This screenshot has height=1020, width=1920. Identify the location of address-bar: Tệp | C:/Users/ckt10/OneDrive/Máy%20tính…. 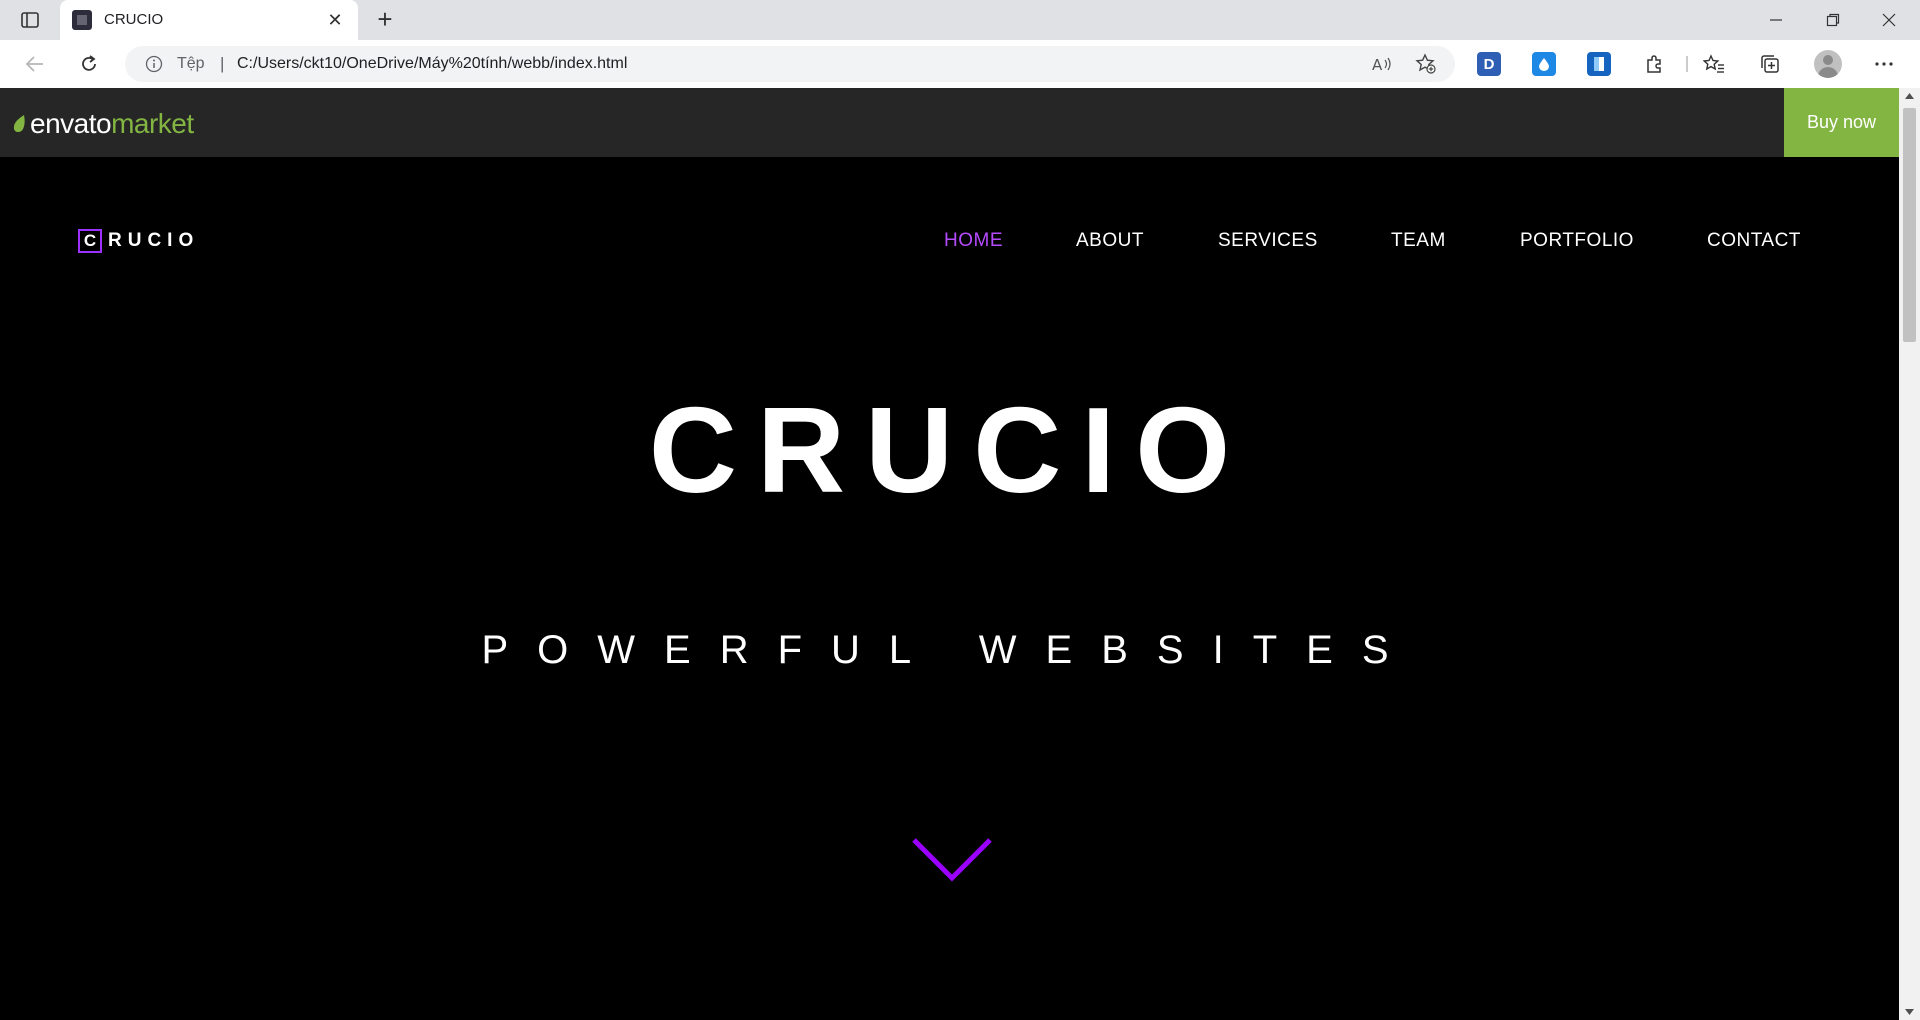
(790, 64).